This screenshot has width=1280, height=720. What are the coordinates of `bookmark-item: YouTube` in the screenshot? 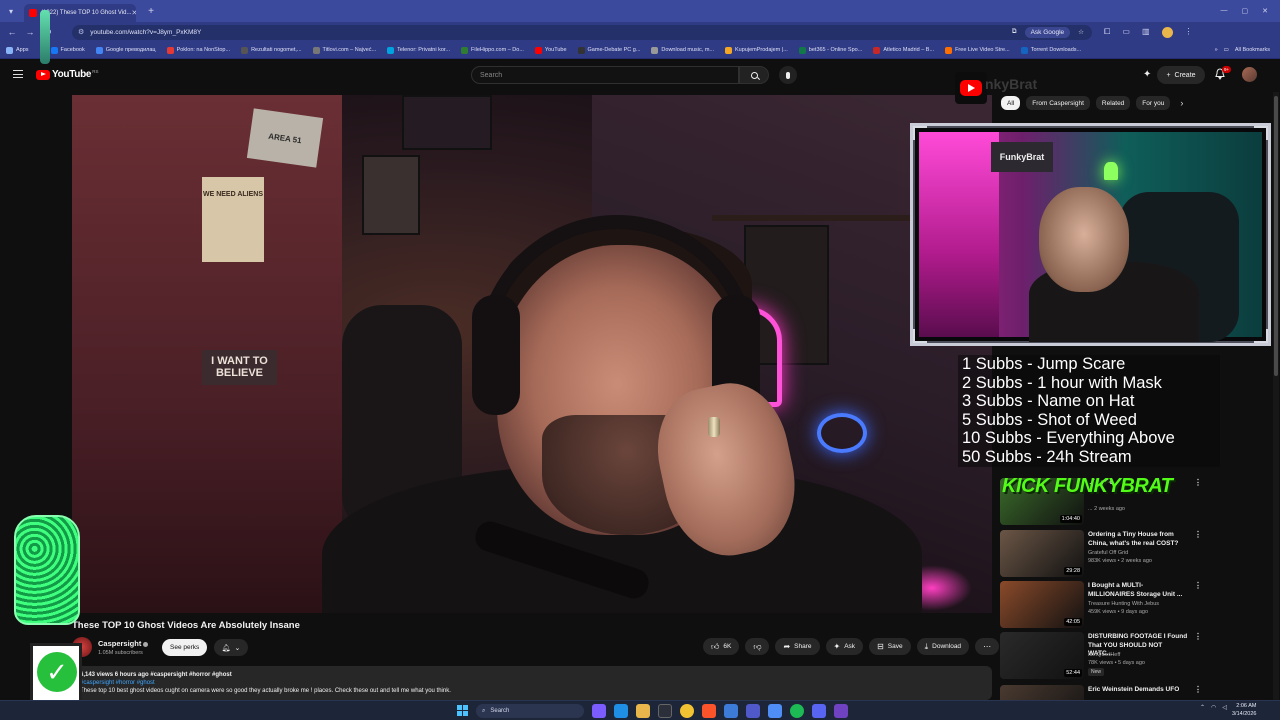 It's located at (550, 50).